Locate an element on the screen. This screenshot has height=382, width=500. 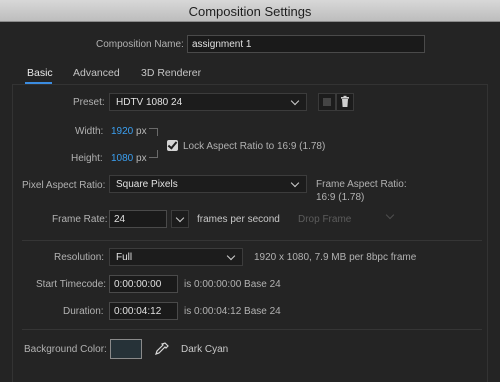
window-title: Composition Settings is located at coordinates (250, 11).